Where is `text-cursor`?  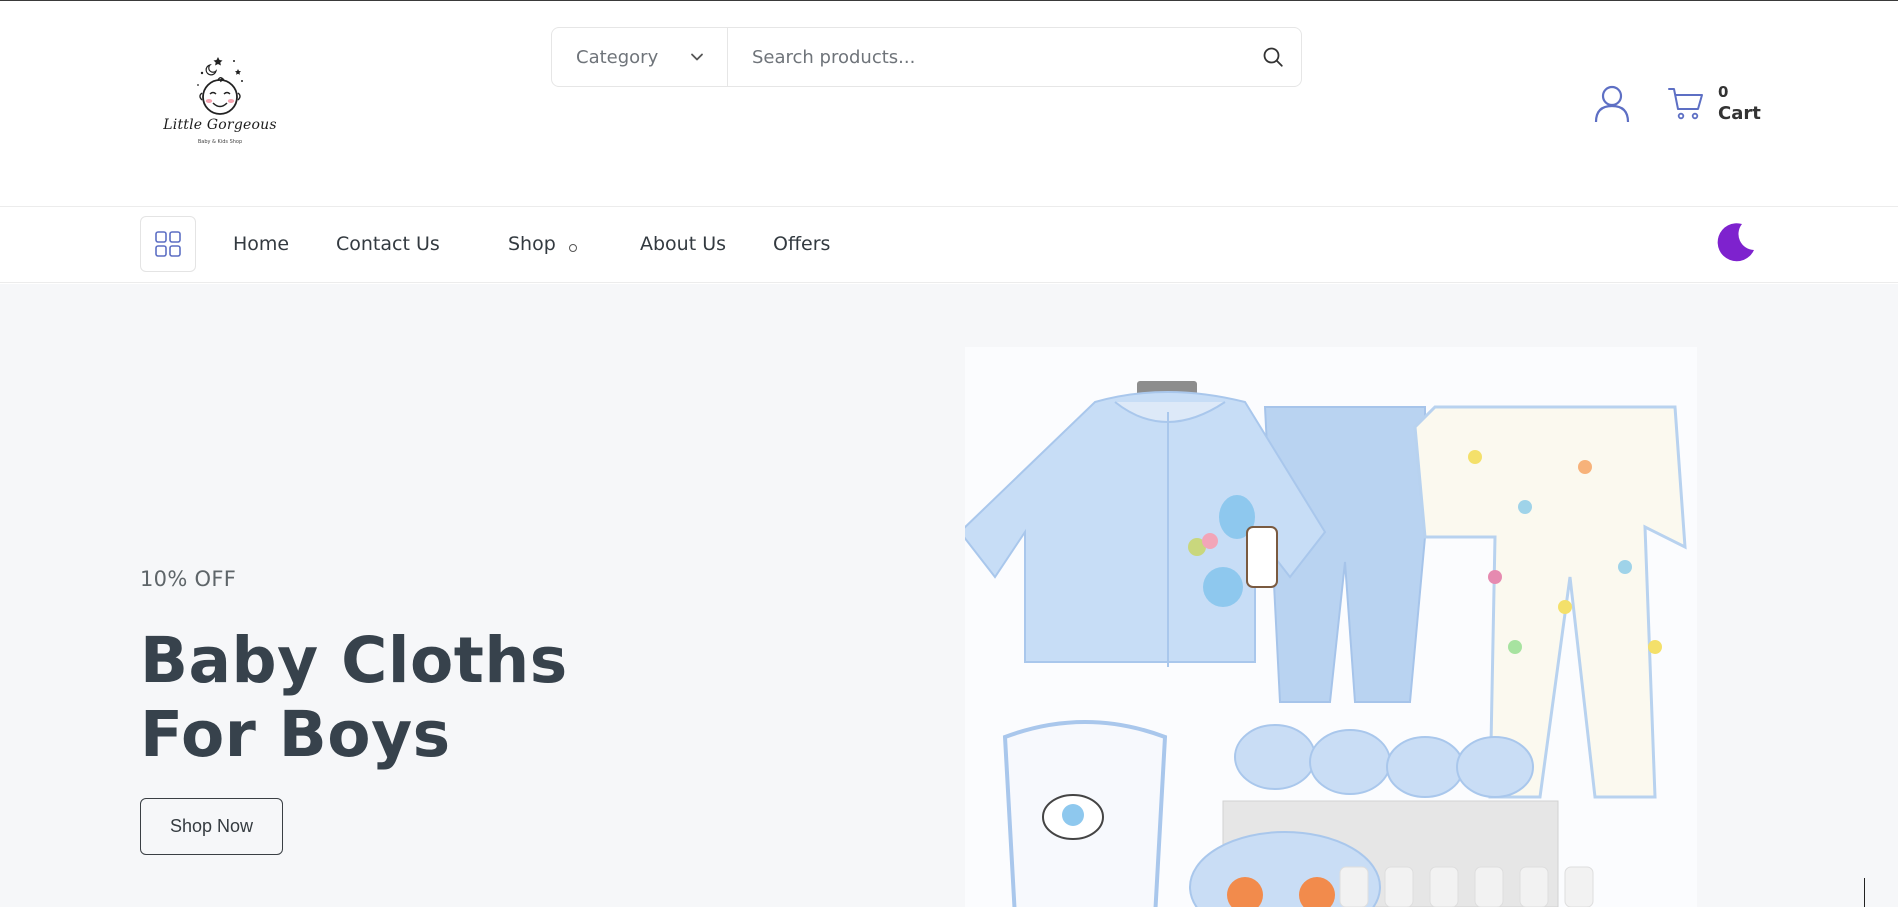 text-cursor is located at coordinates (1864, 892).